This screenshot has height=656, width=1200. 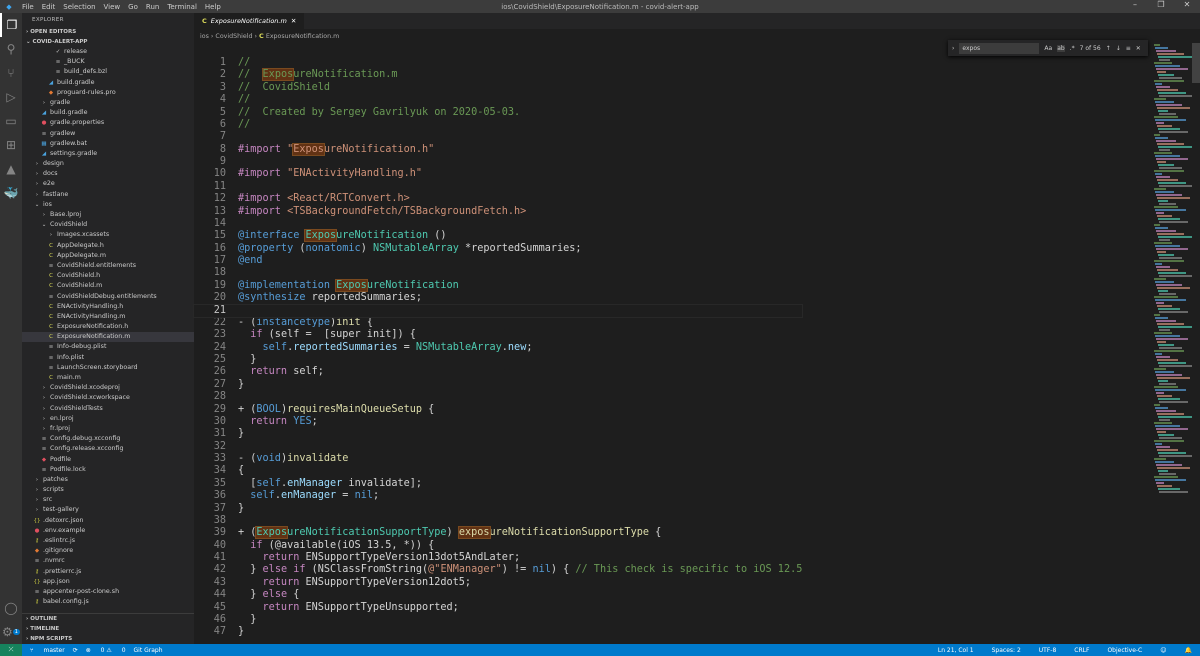 What do you see at coordinates (28, 7) in the screenshot?
I see `menu-file: File` at bounding box center [28, 7].